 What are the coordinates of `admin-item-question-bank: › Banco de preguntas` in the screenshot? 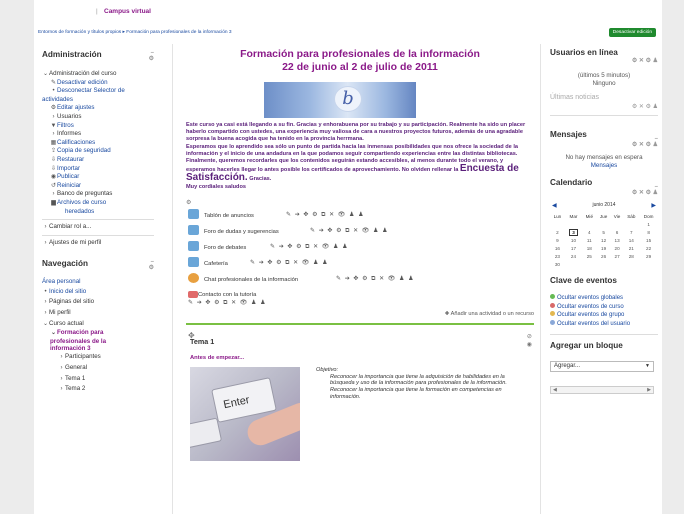 It's located at (98, 194).